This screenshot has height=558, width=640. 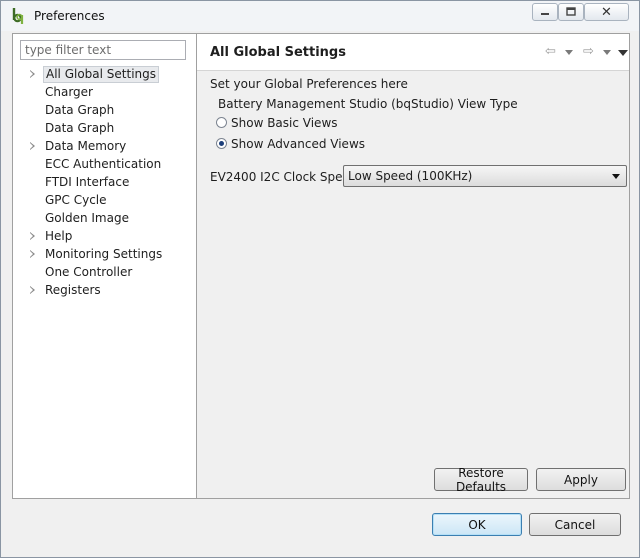 I want to click on minimize-button, so click(x=545, y=12).